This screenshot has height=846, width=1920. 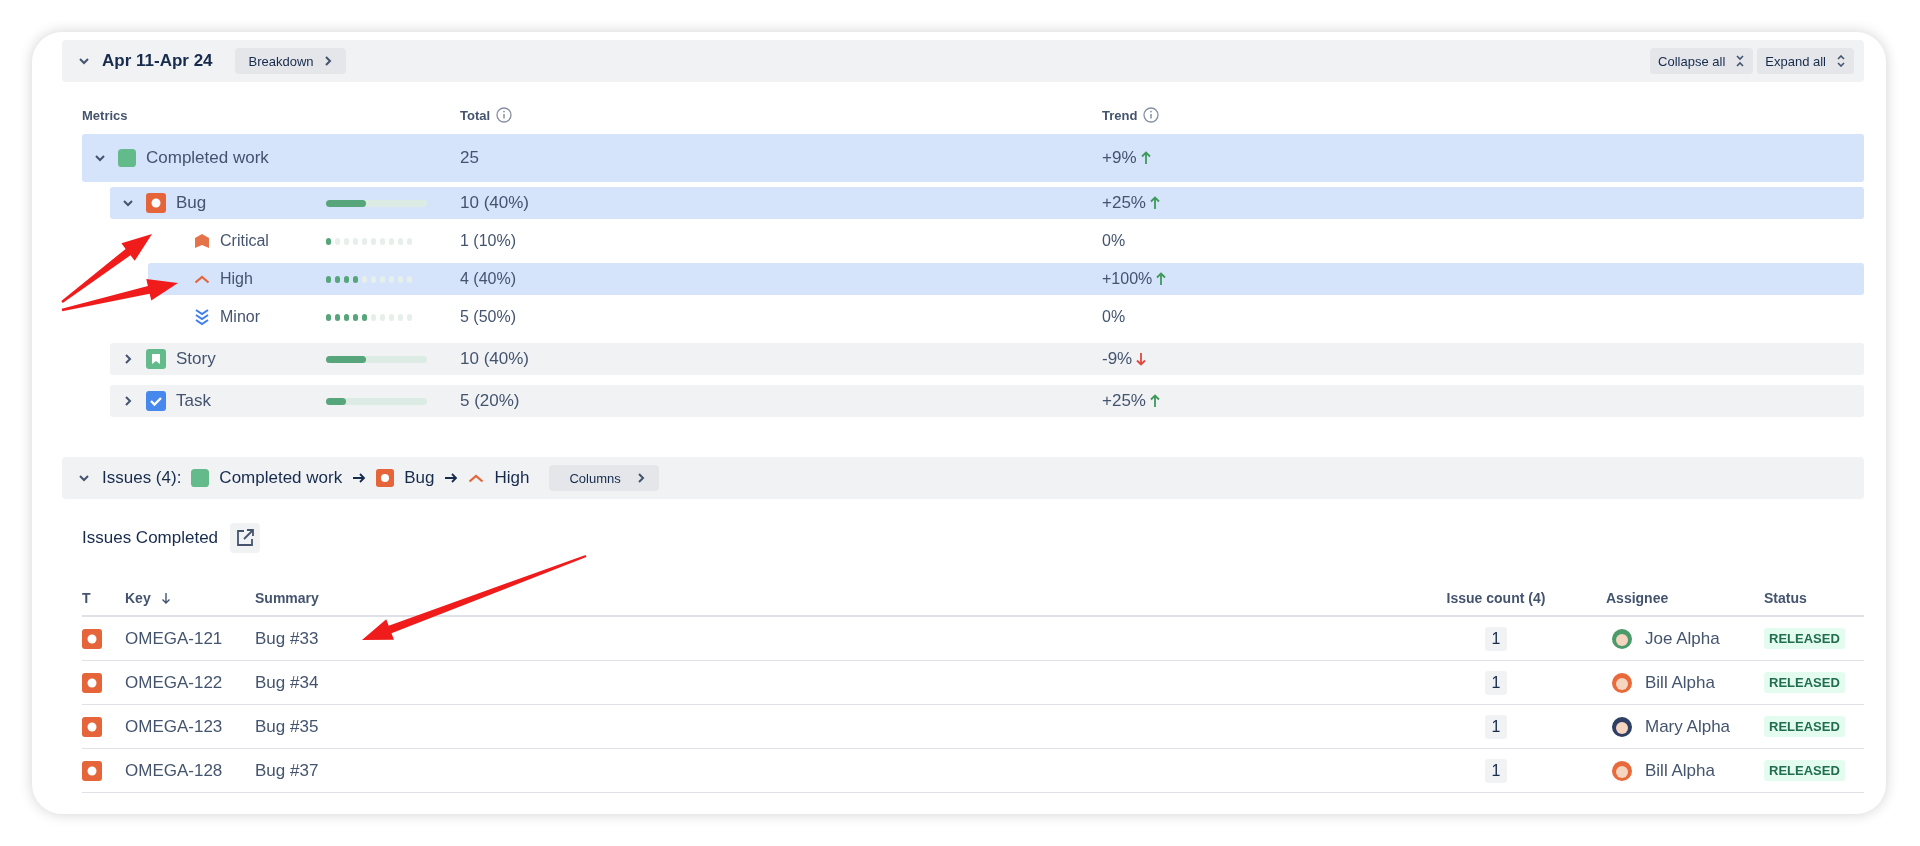 What do you see at coordinates (1117, 359) in the screenshot?
I see `trend-value: -9%` at bounding box center [1117, 359].